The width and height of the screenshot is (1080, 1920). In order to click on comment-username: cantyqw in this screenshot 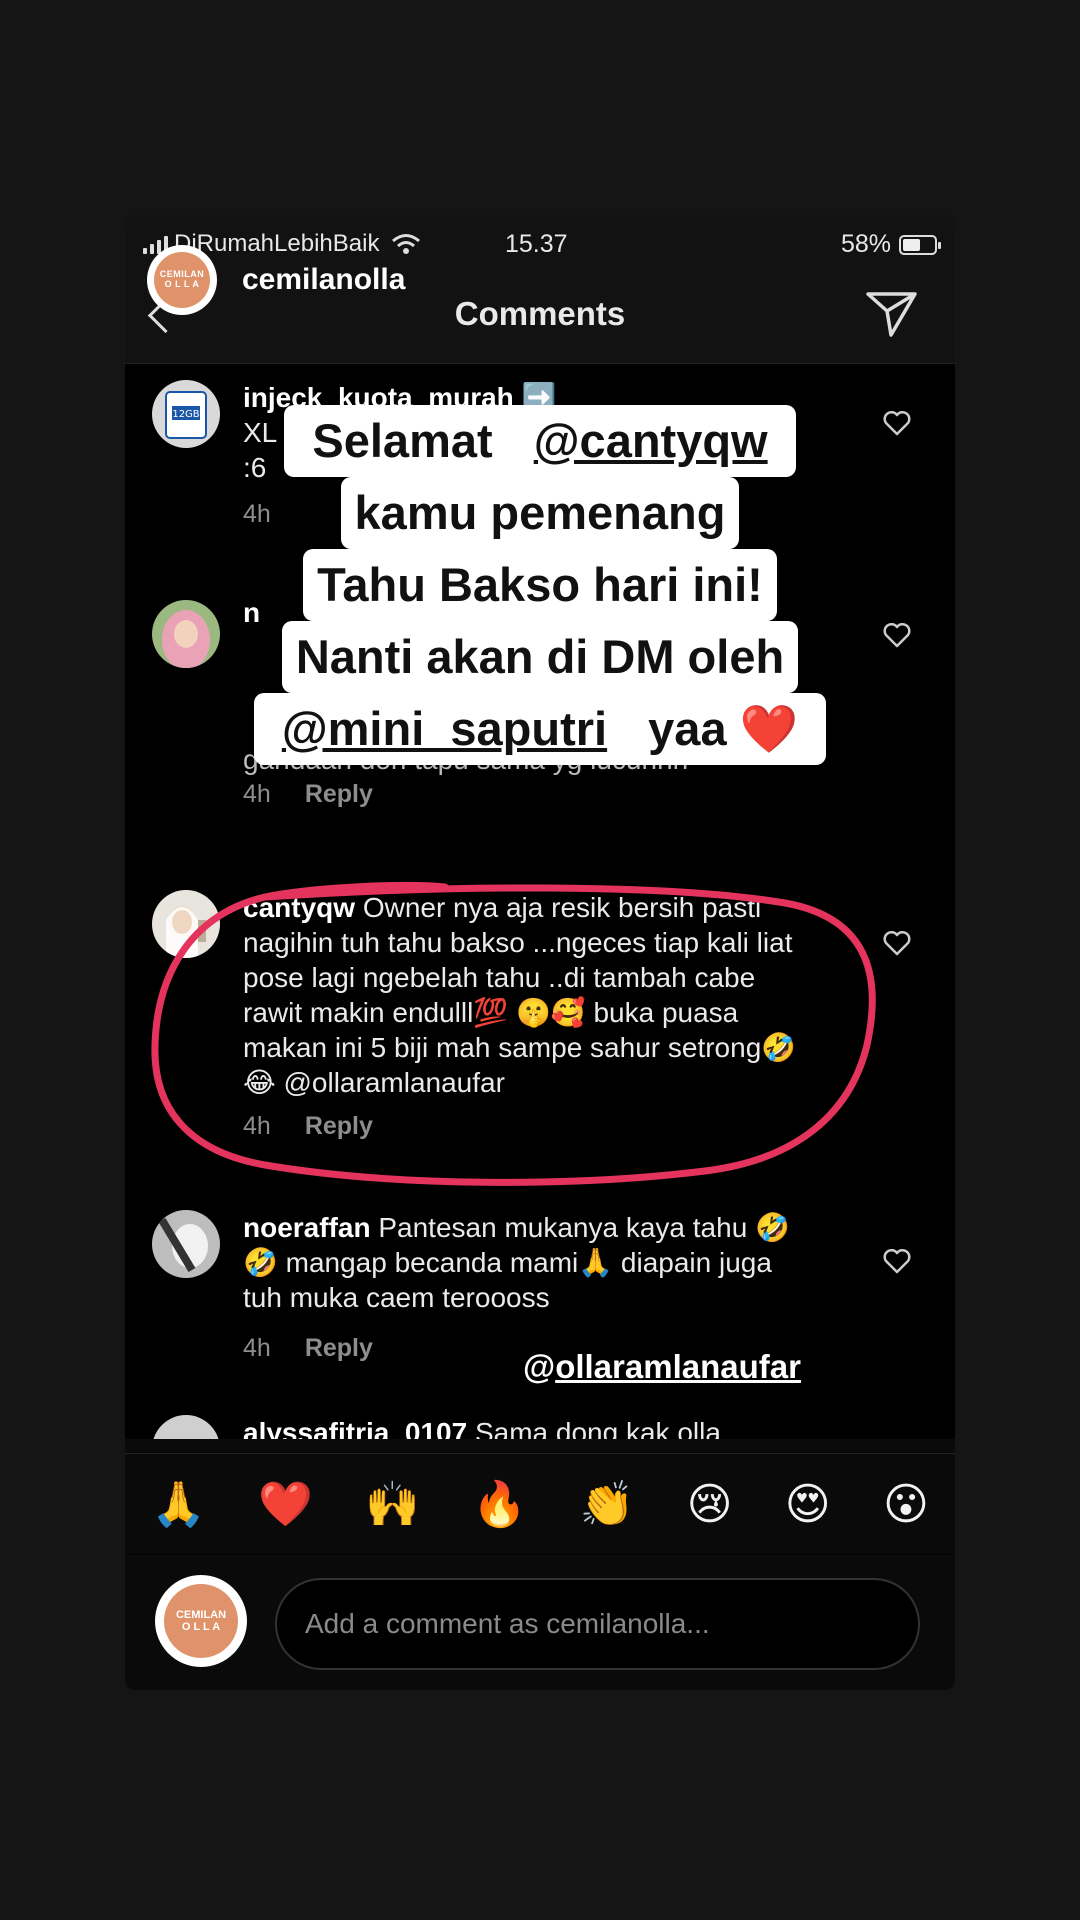, I will do `click(299, 907)`.